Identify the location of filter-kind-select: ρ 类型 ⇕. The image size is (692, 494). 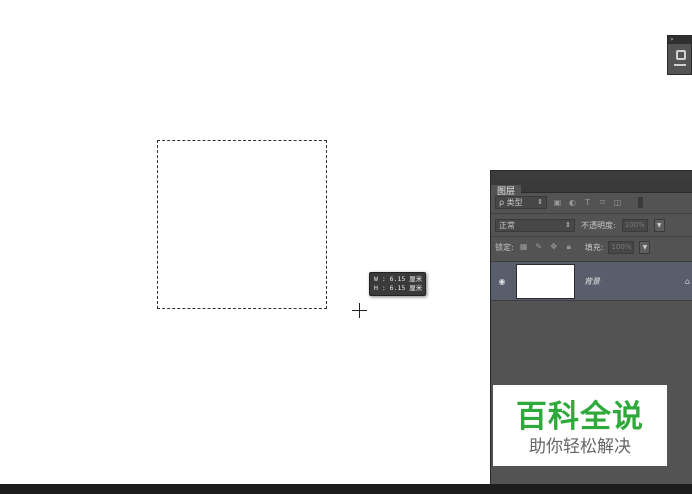
(521, 202).